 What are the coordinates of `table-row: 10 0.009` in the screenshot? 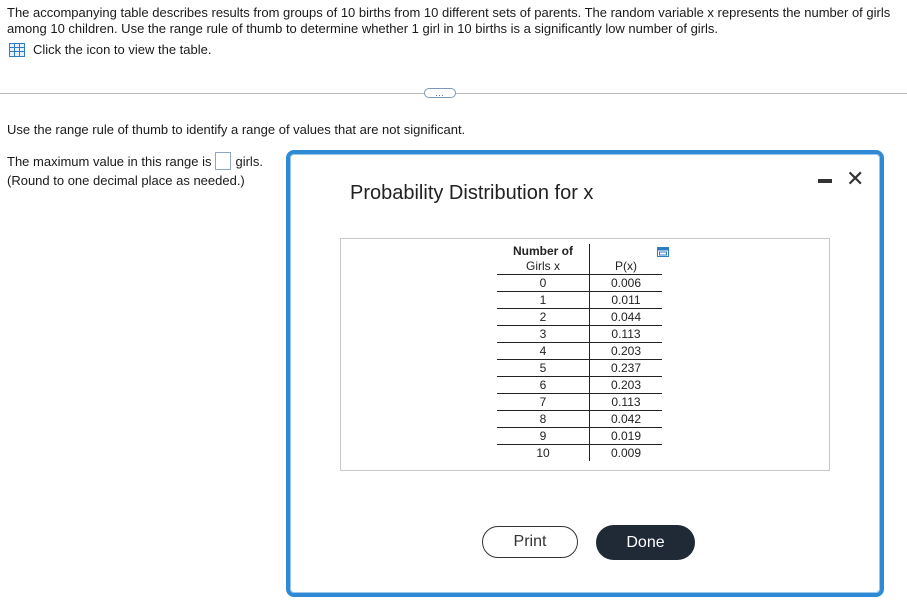 It's located at (579, 452).